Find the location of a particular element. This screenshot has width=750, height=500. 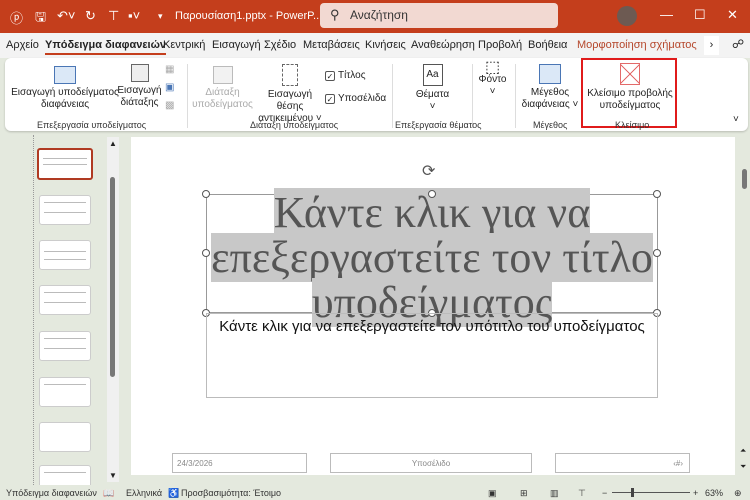

language: Ελληνικά is located at coordinates (144, 493).